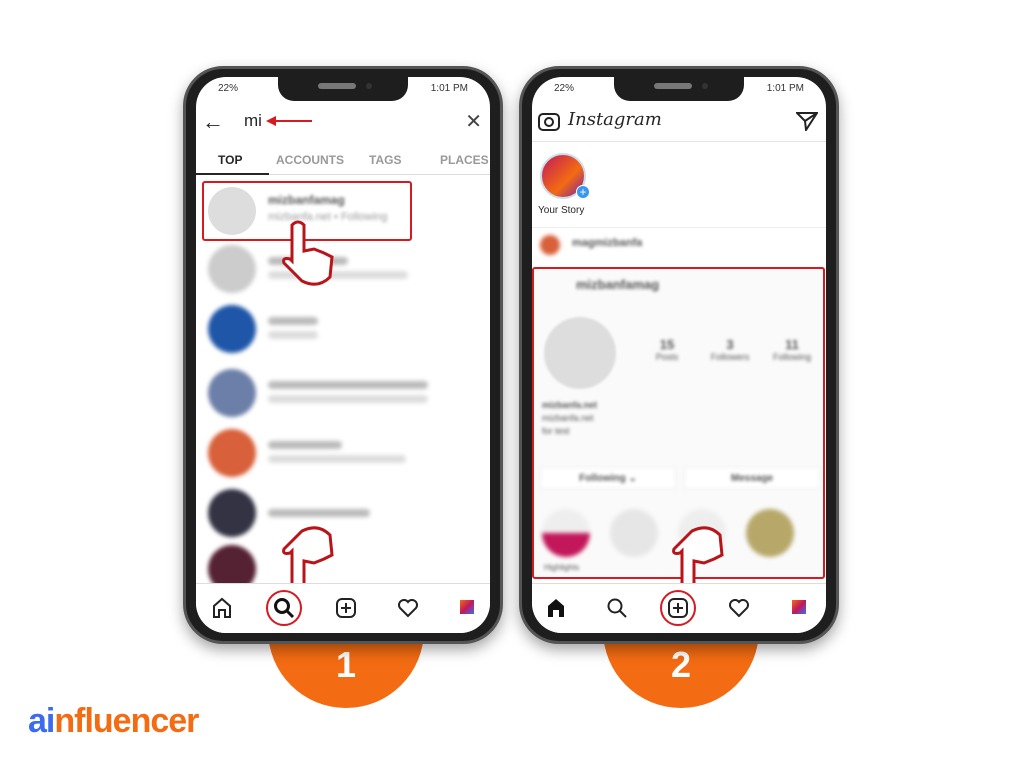 This screenshot has width=1024, height=762. What do you see at coordinates (549, 121) in the screenshot?
I see `camera-icon` at bounding box center [549, 121].